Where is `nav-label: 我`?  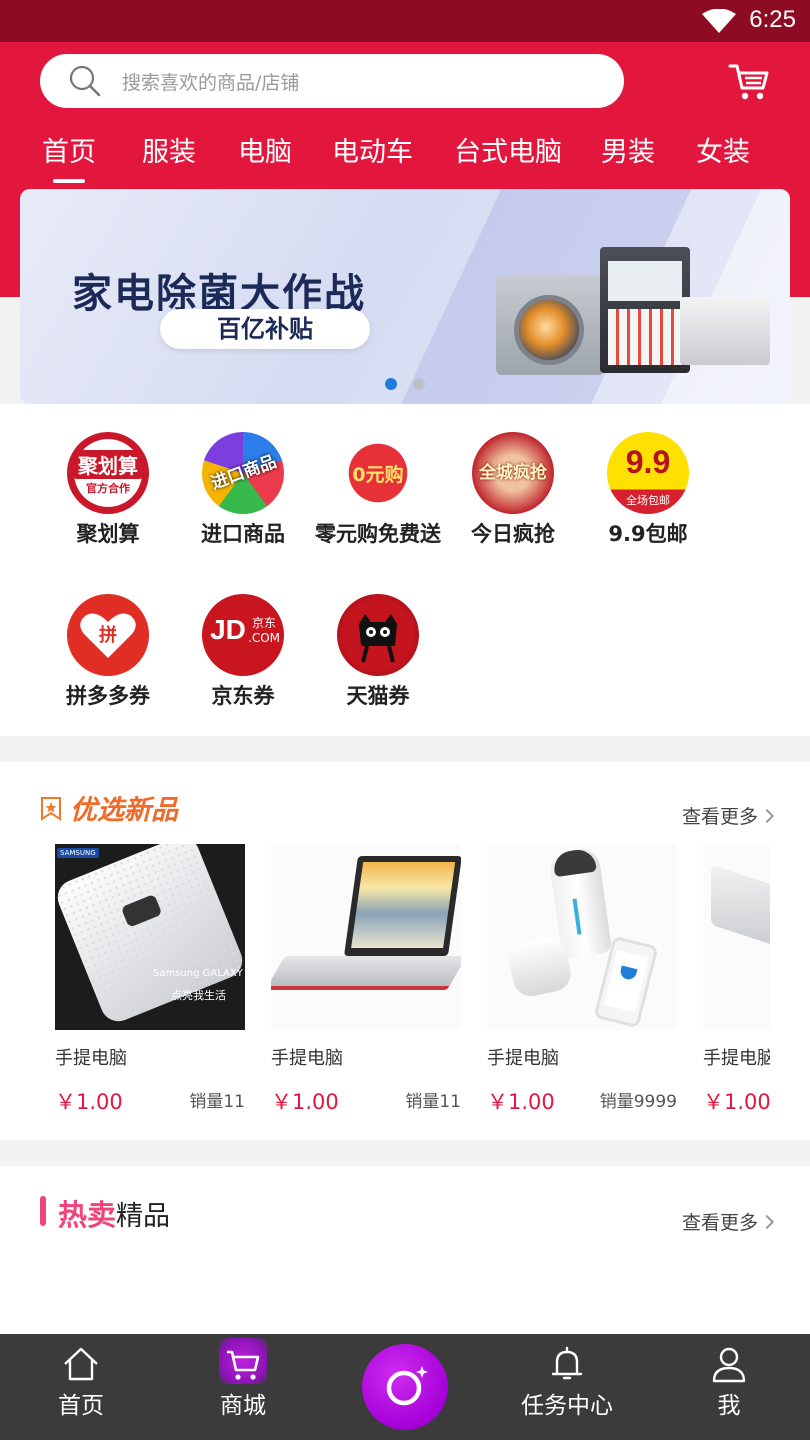
nav-label: 我 is located at coordinates (729, 1406).